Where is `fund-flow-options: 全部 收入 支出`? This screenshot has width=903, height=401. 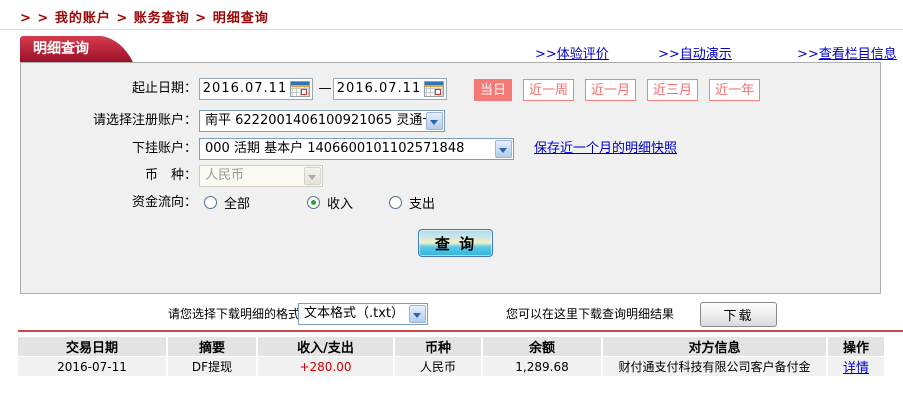 fund-flow-options: 全部 收入 支出 is located at coordinates (364, 202).